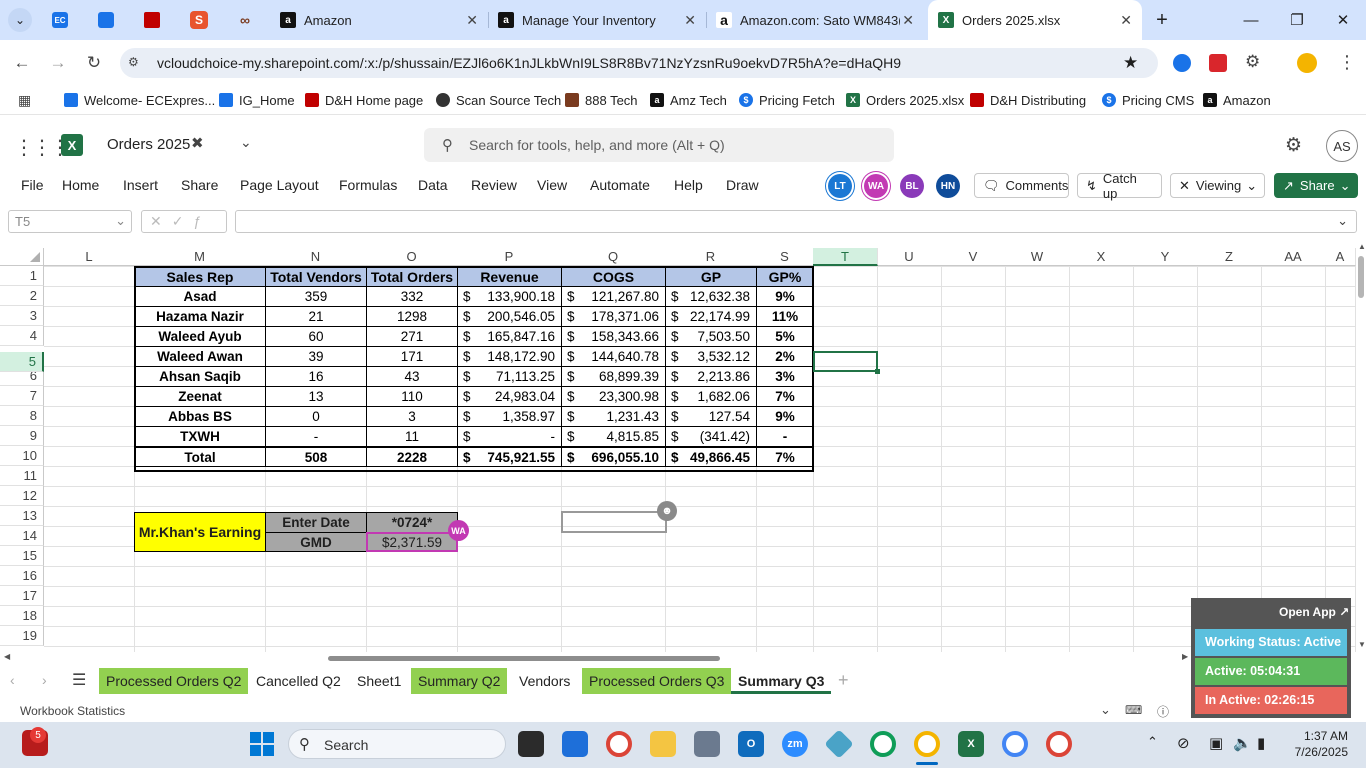 This screenshot has height=768, width=1366. What do you see at coordinates (1340, 257) in the screenshot?
I see `column-header-a: A` at bounding box center [1340, 257].